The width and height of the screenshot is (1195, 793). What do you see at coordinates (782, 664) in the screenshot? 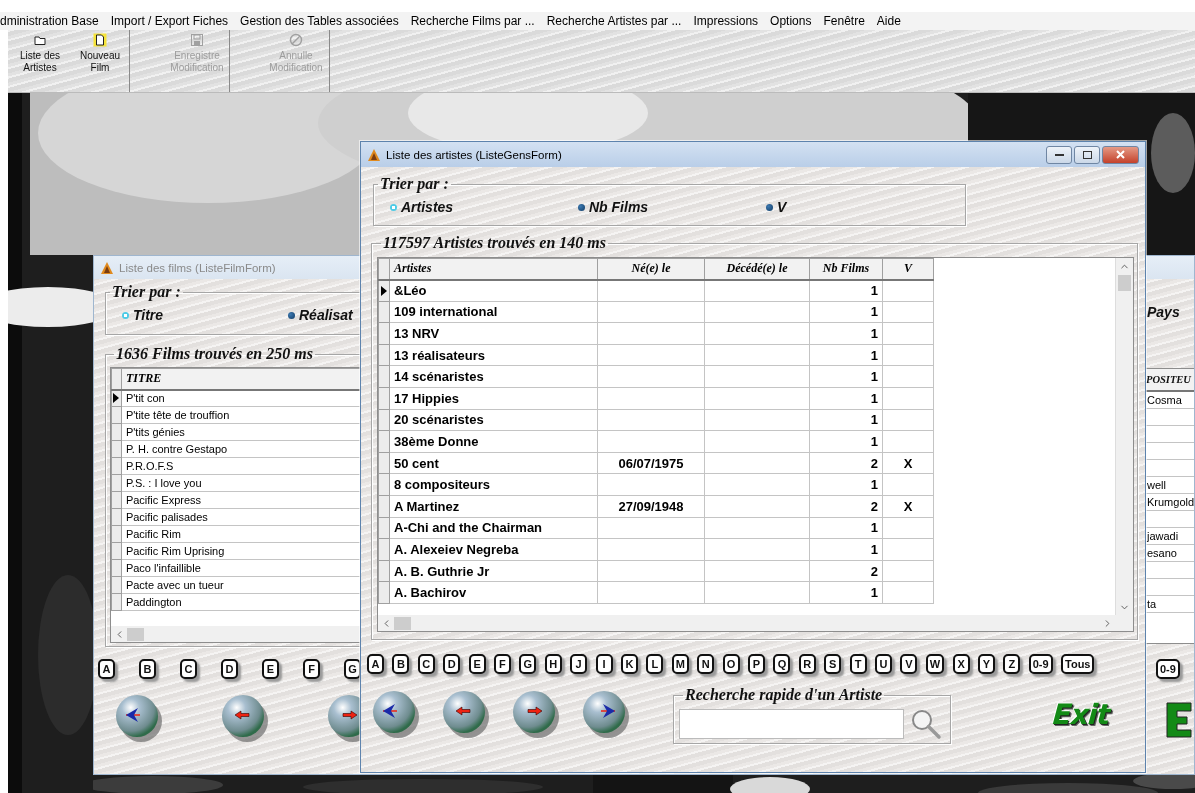
I see `letter-filter-button: Q` at bounding box center [782, 664].